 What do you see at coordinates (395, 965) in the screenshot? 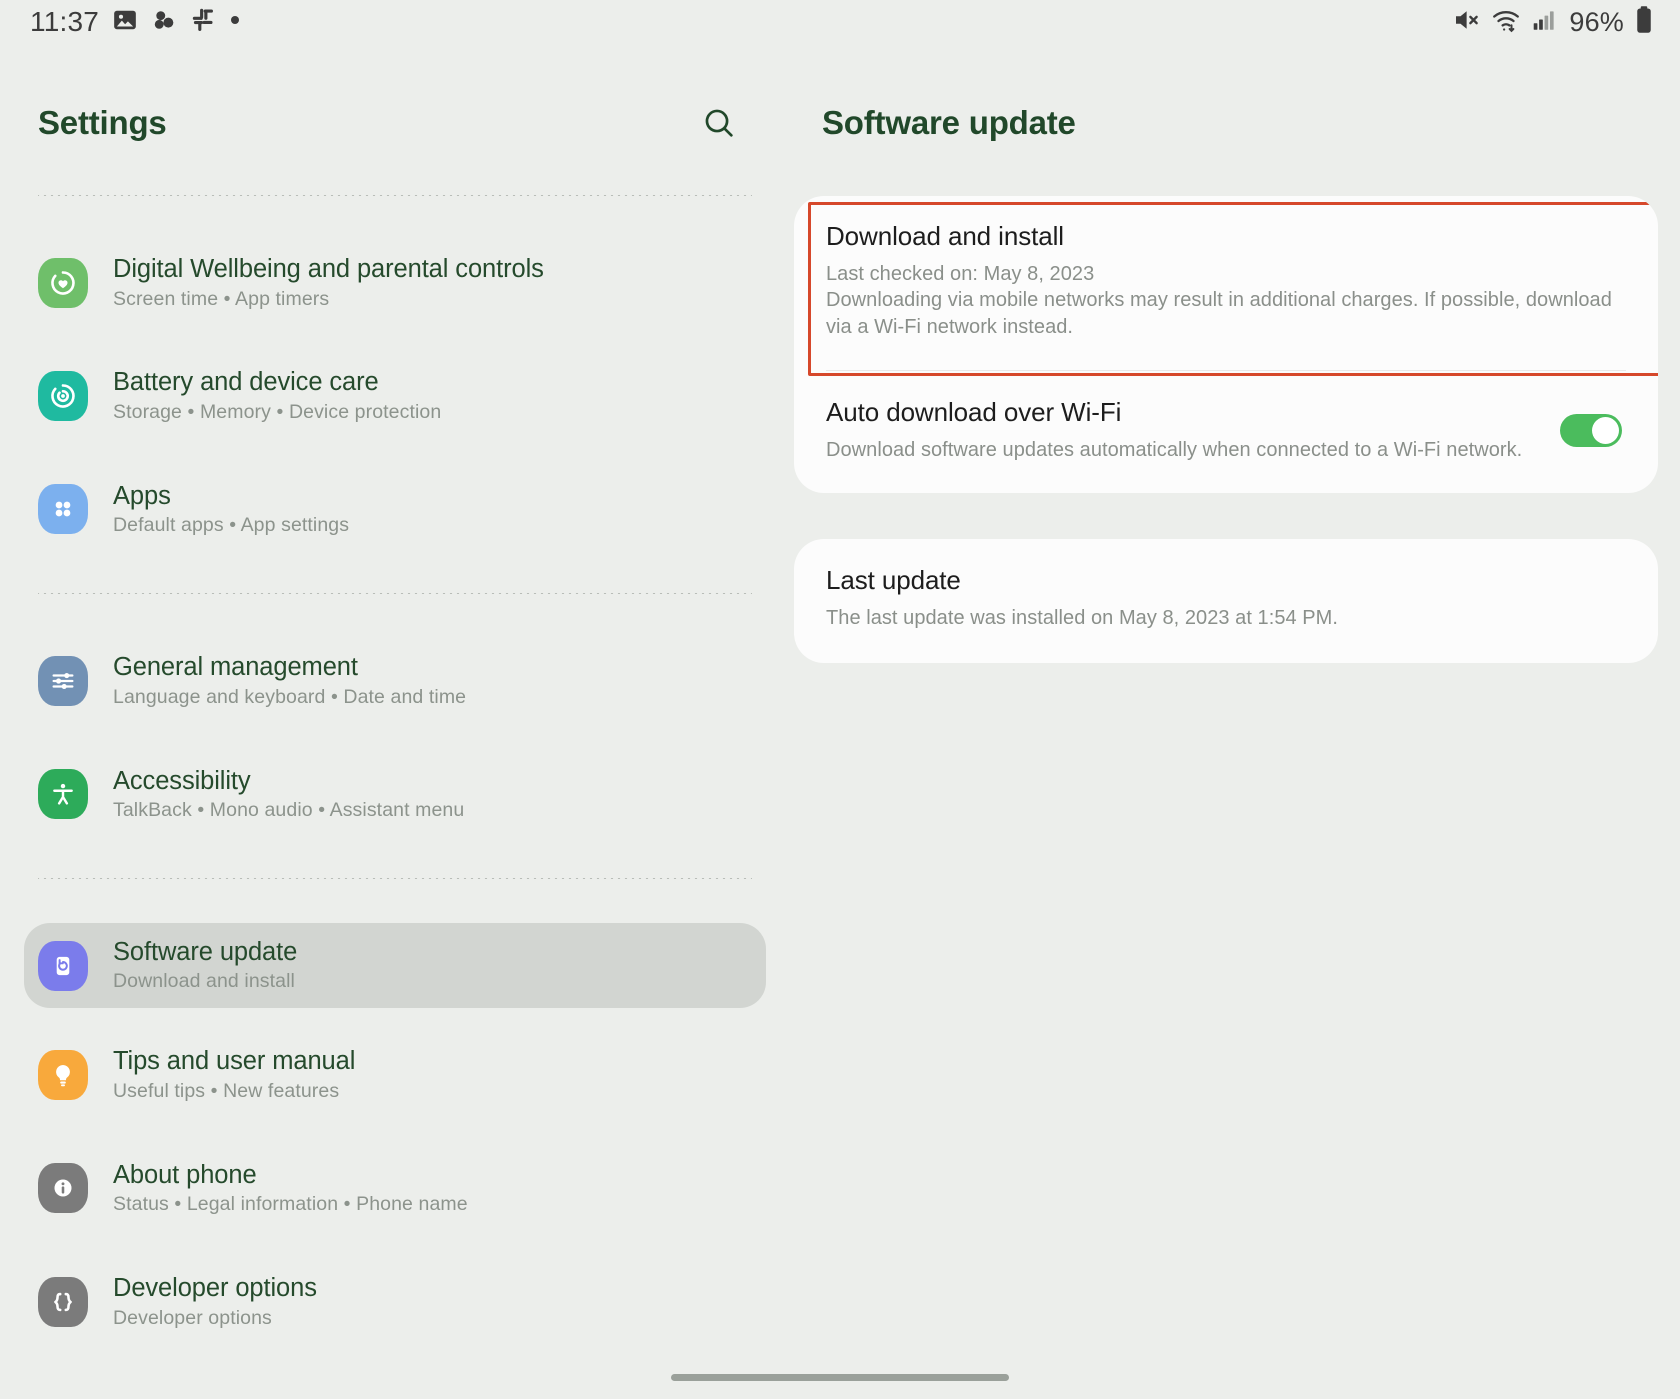
I see `sidebar-item-software-update: Software update Download and install` at bounding box center [395, 965].